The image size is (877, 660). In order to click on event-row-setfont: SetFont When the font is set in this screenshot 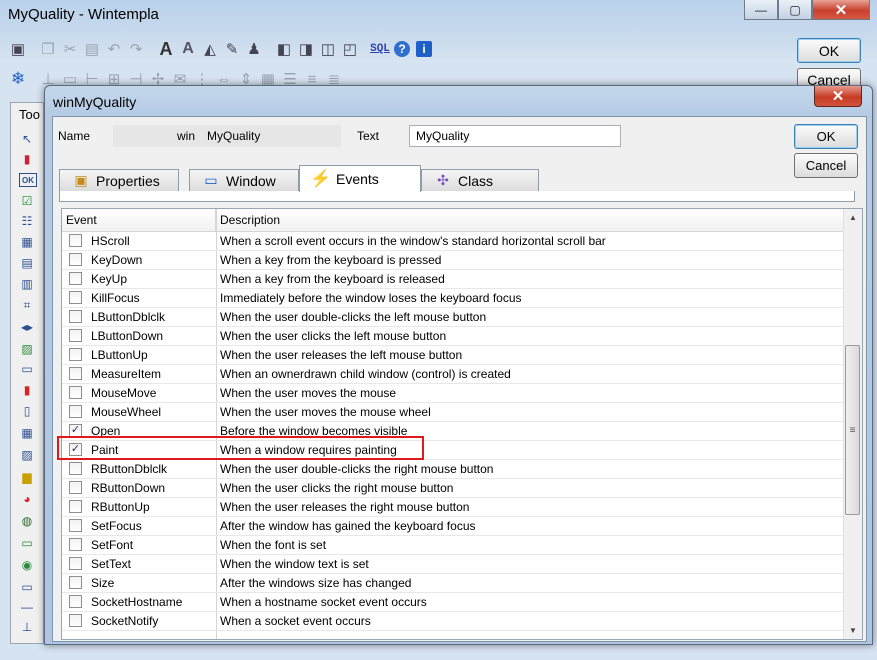, I will do `click(453, 545)`.